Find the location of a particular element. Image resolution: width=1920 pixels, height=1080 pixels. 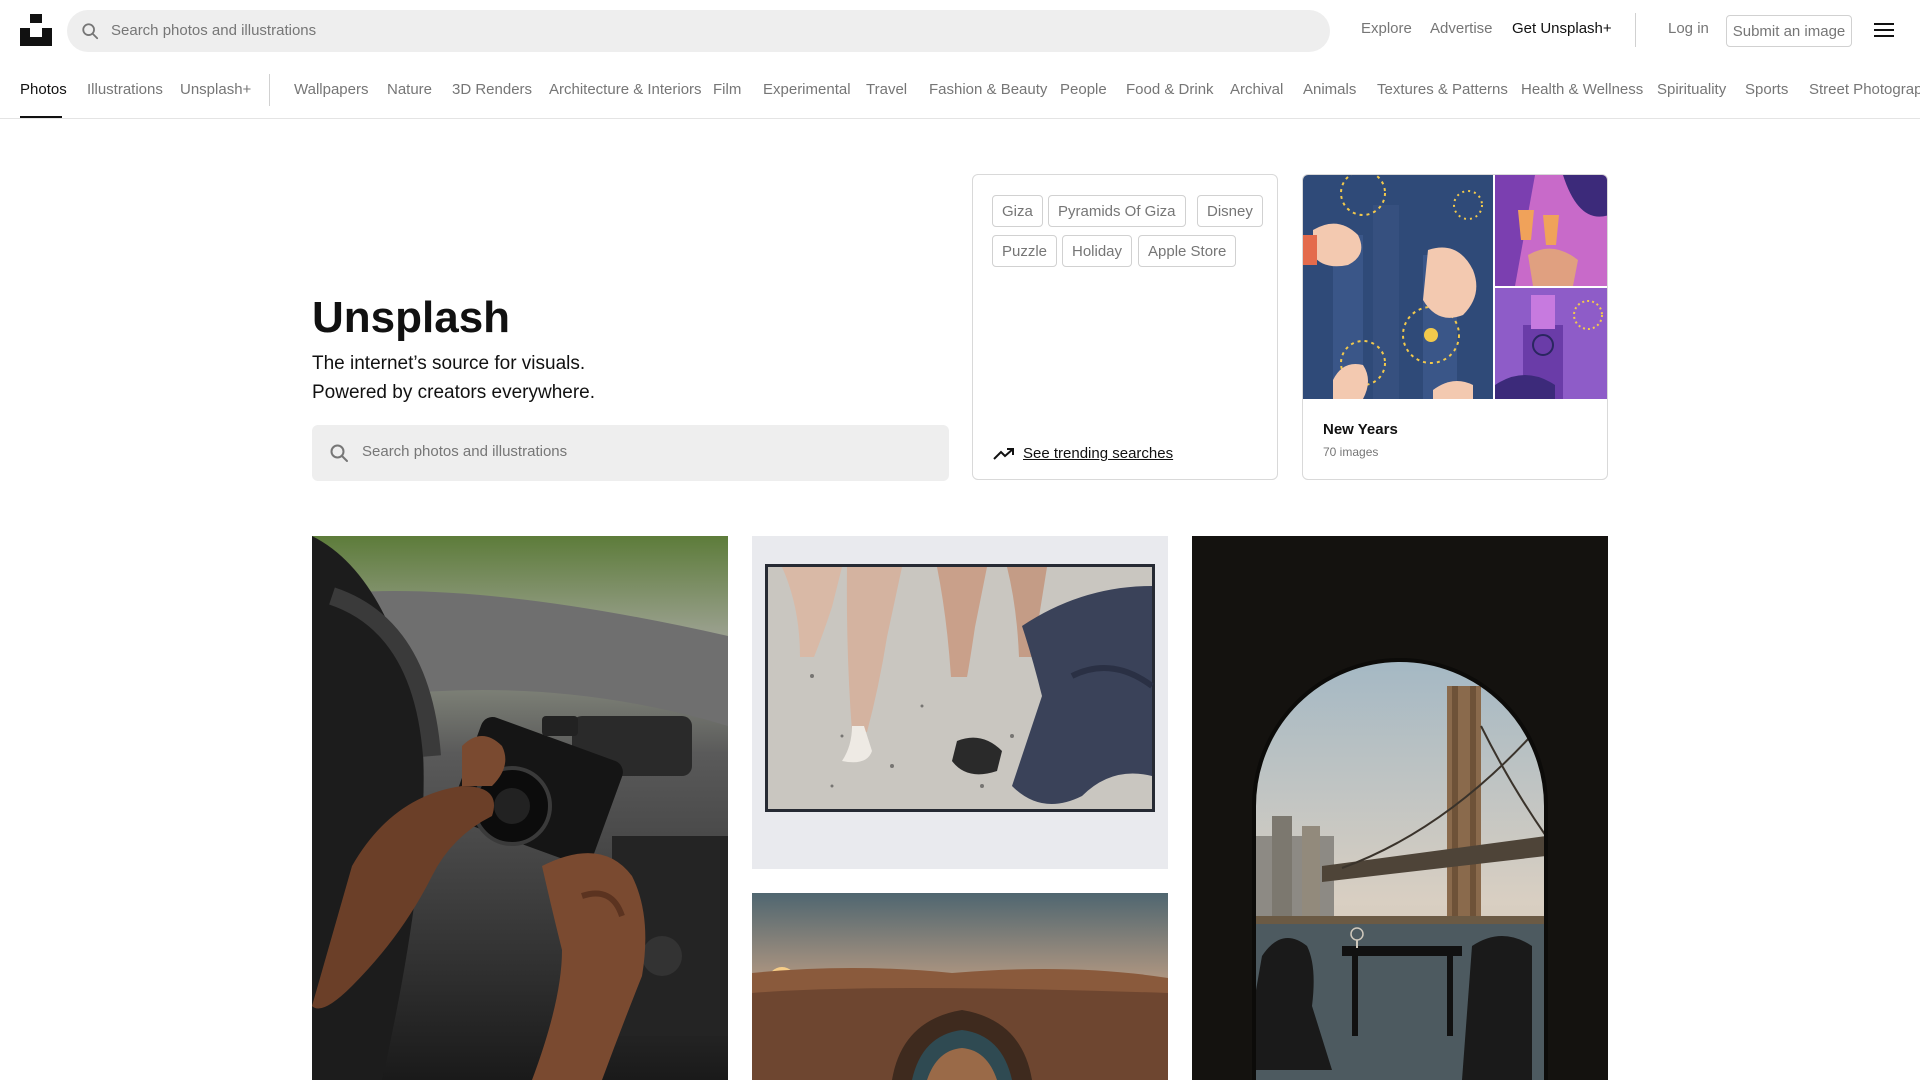

photo-hands-holding-camera-in-car is located at coordinates (520, 808).